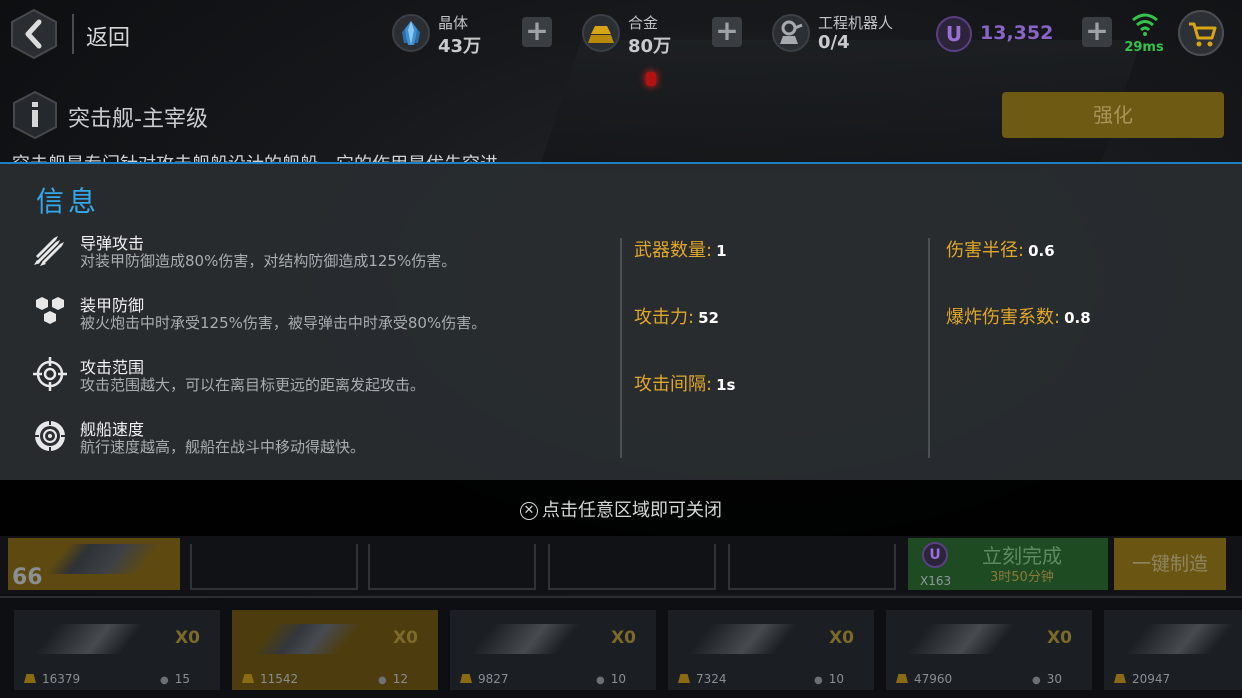 This screenshot has width=1242, height=698. Describe the element at coordinates (643, 23) in the screenshot. I see `resource-name: 合金` at that location.